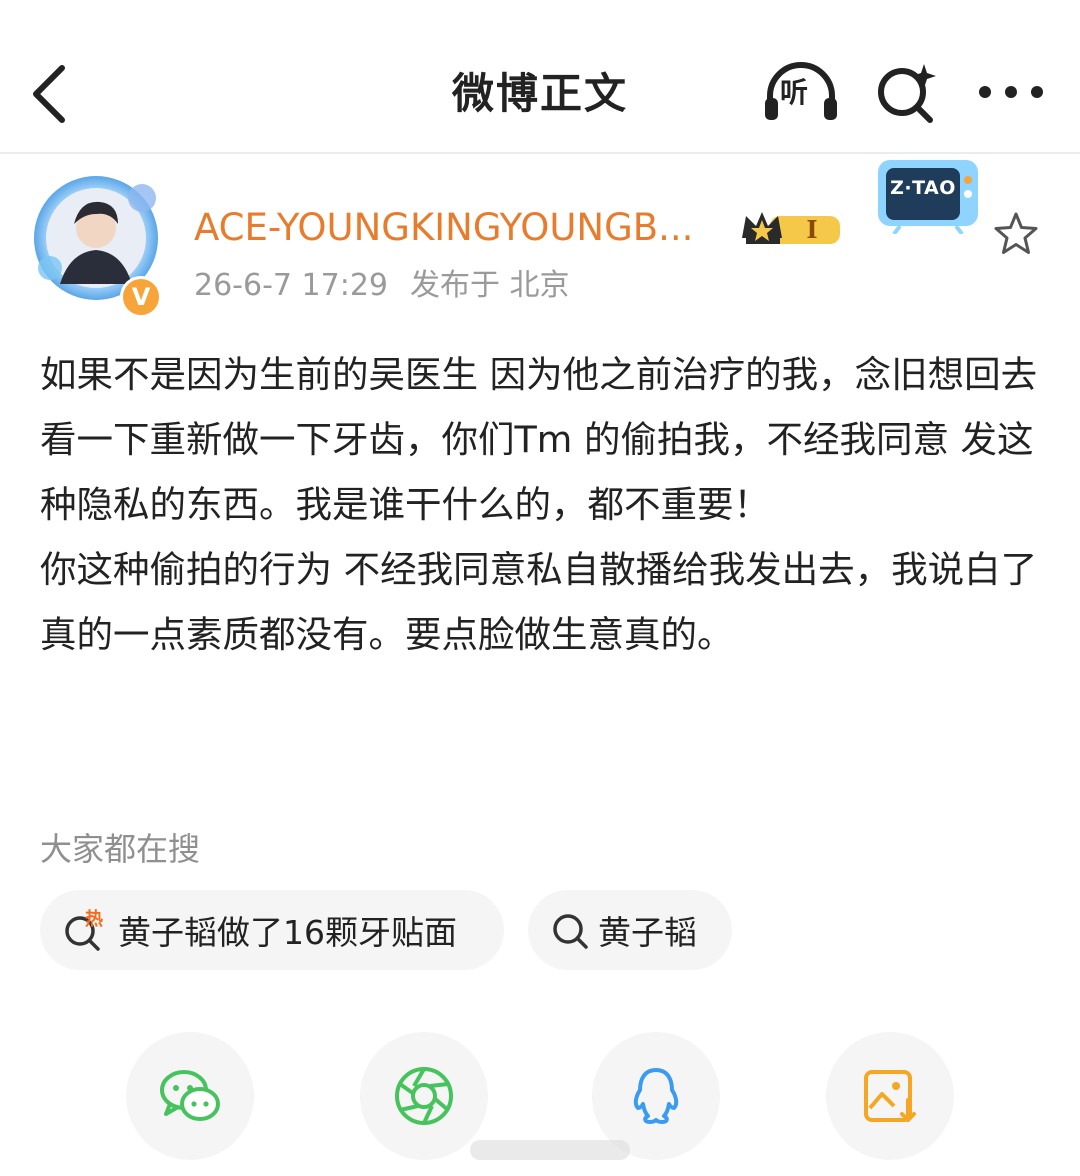 Image resolution: width=1080 pixels, height=1176 pixels. I want to click on favorite-star-icon, so click(1016, 234).